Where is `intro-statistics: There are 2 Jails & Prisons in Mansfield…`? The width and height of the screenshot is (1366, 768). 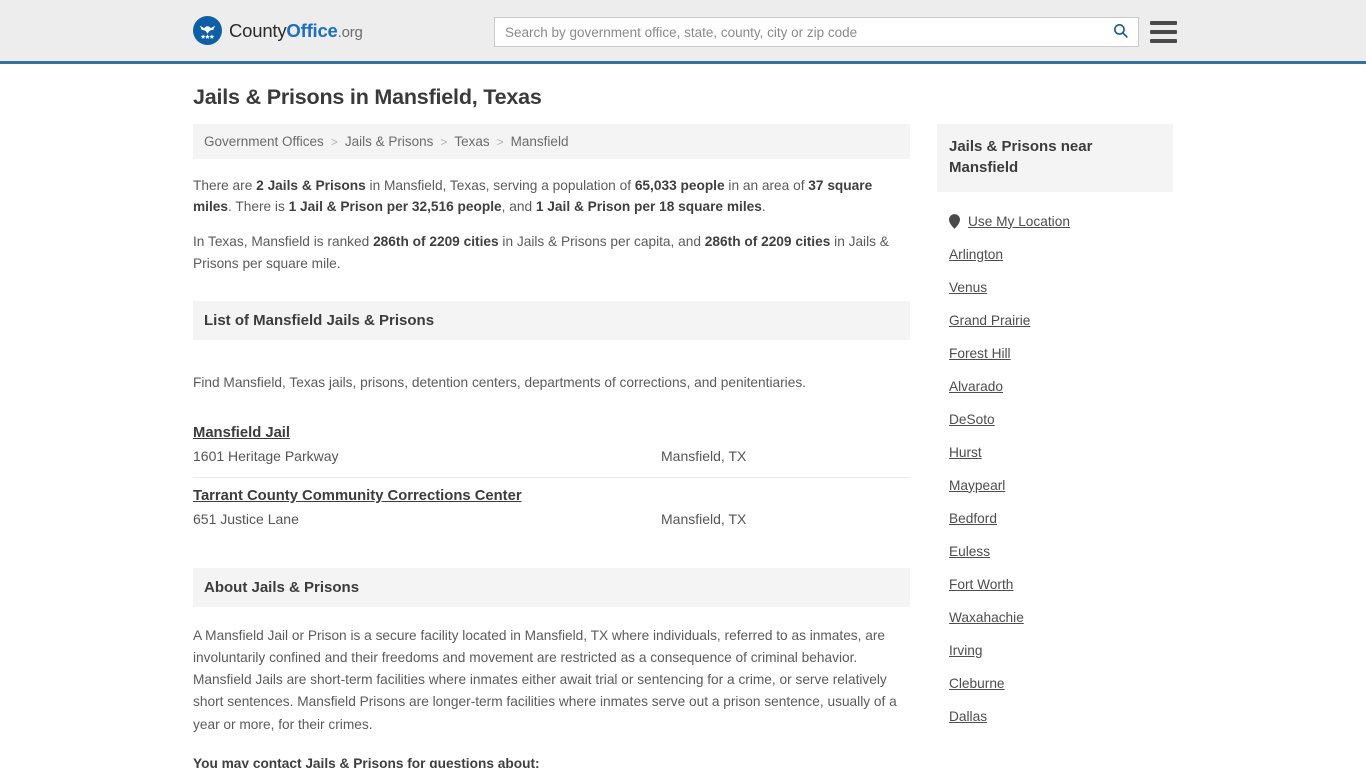 intro-statistics: There are 2 Jails & Prisons in Mansfield… is located at coordinates (551, 225).